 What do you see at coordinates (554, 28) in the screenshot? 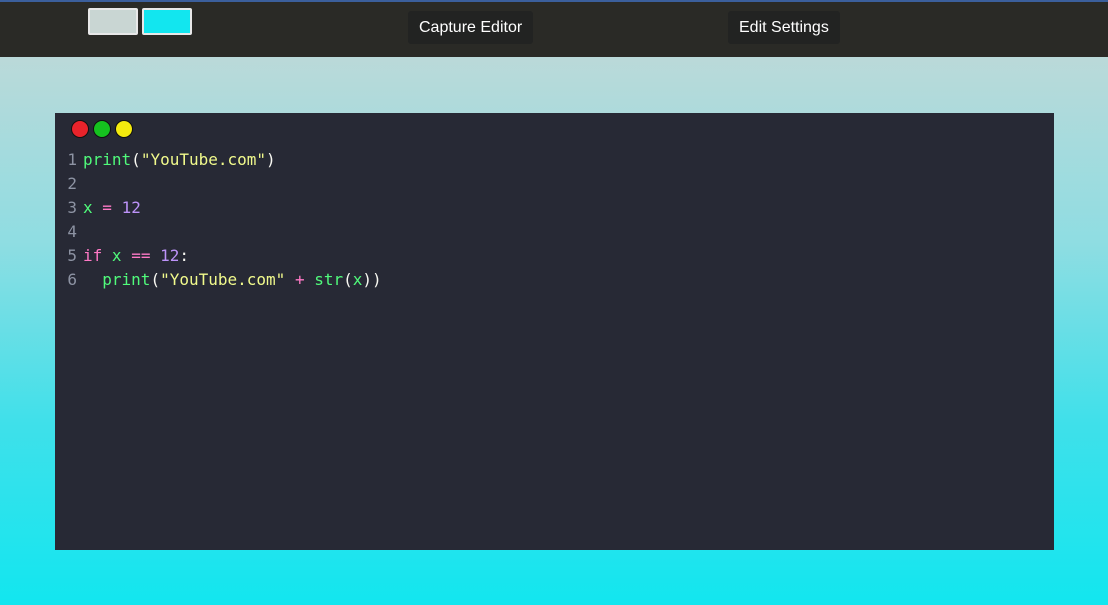
I see `top-toolbar: Capture Editor Edit Settings` at bounding box center [554, 28].